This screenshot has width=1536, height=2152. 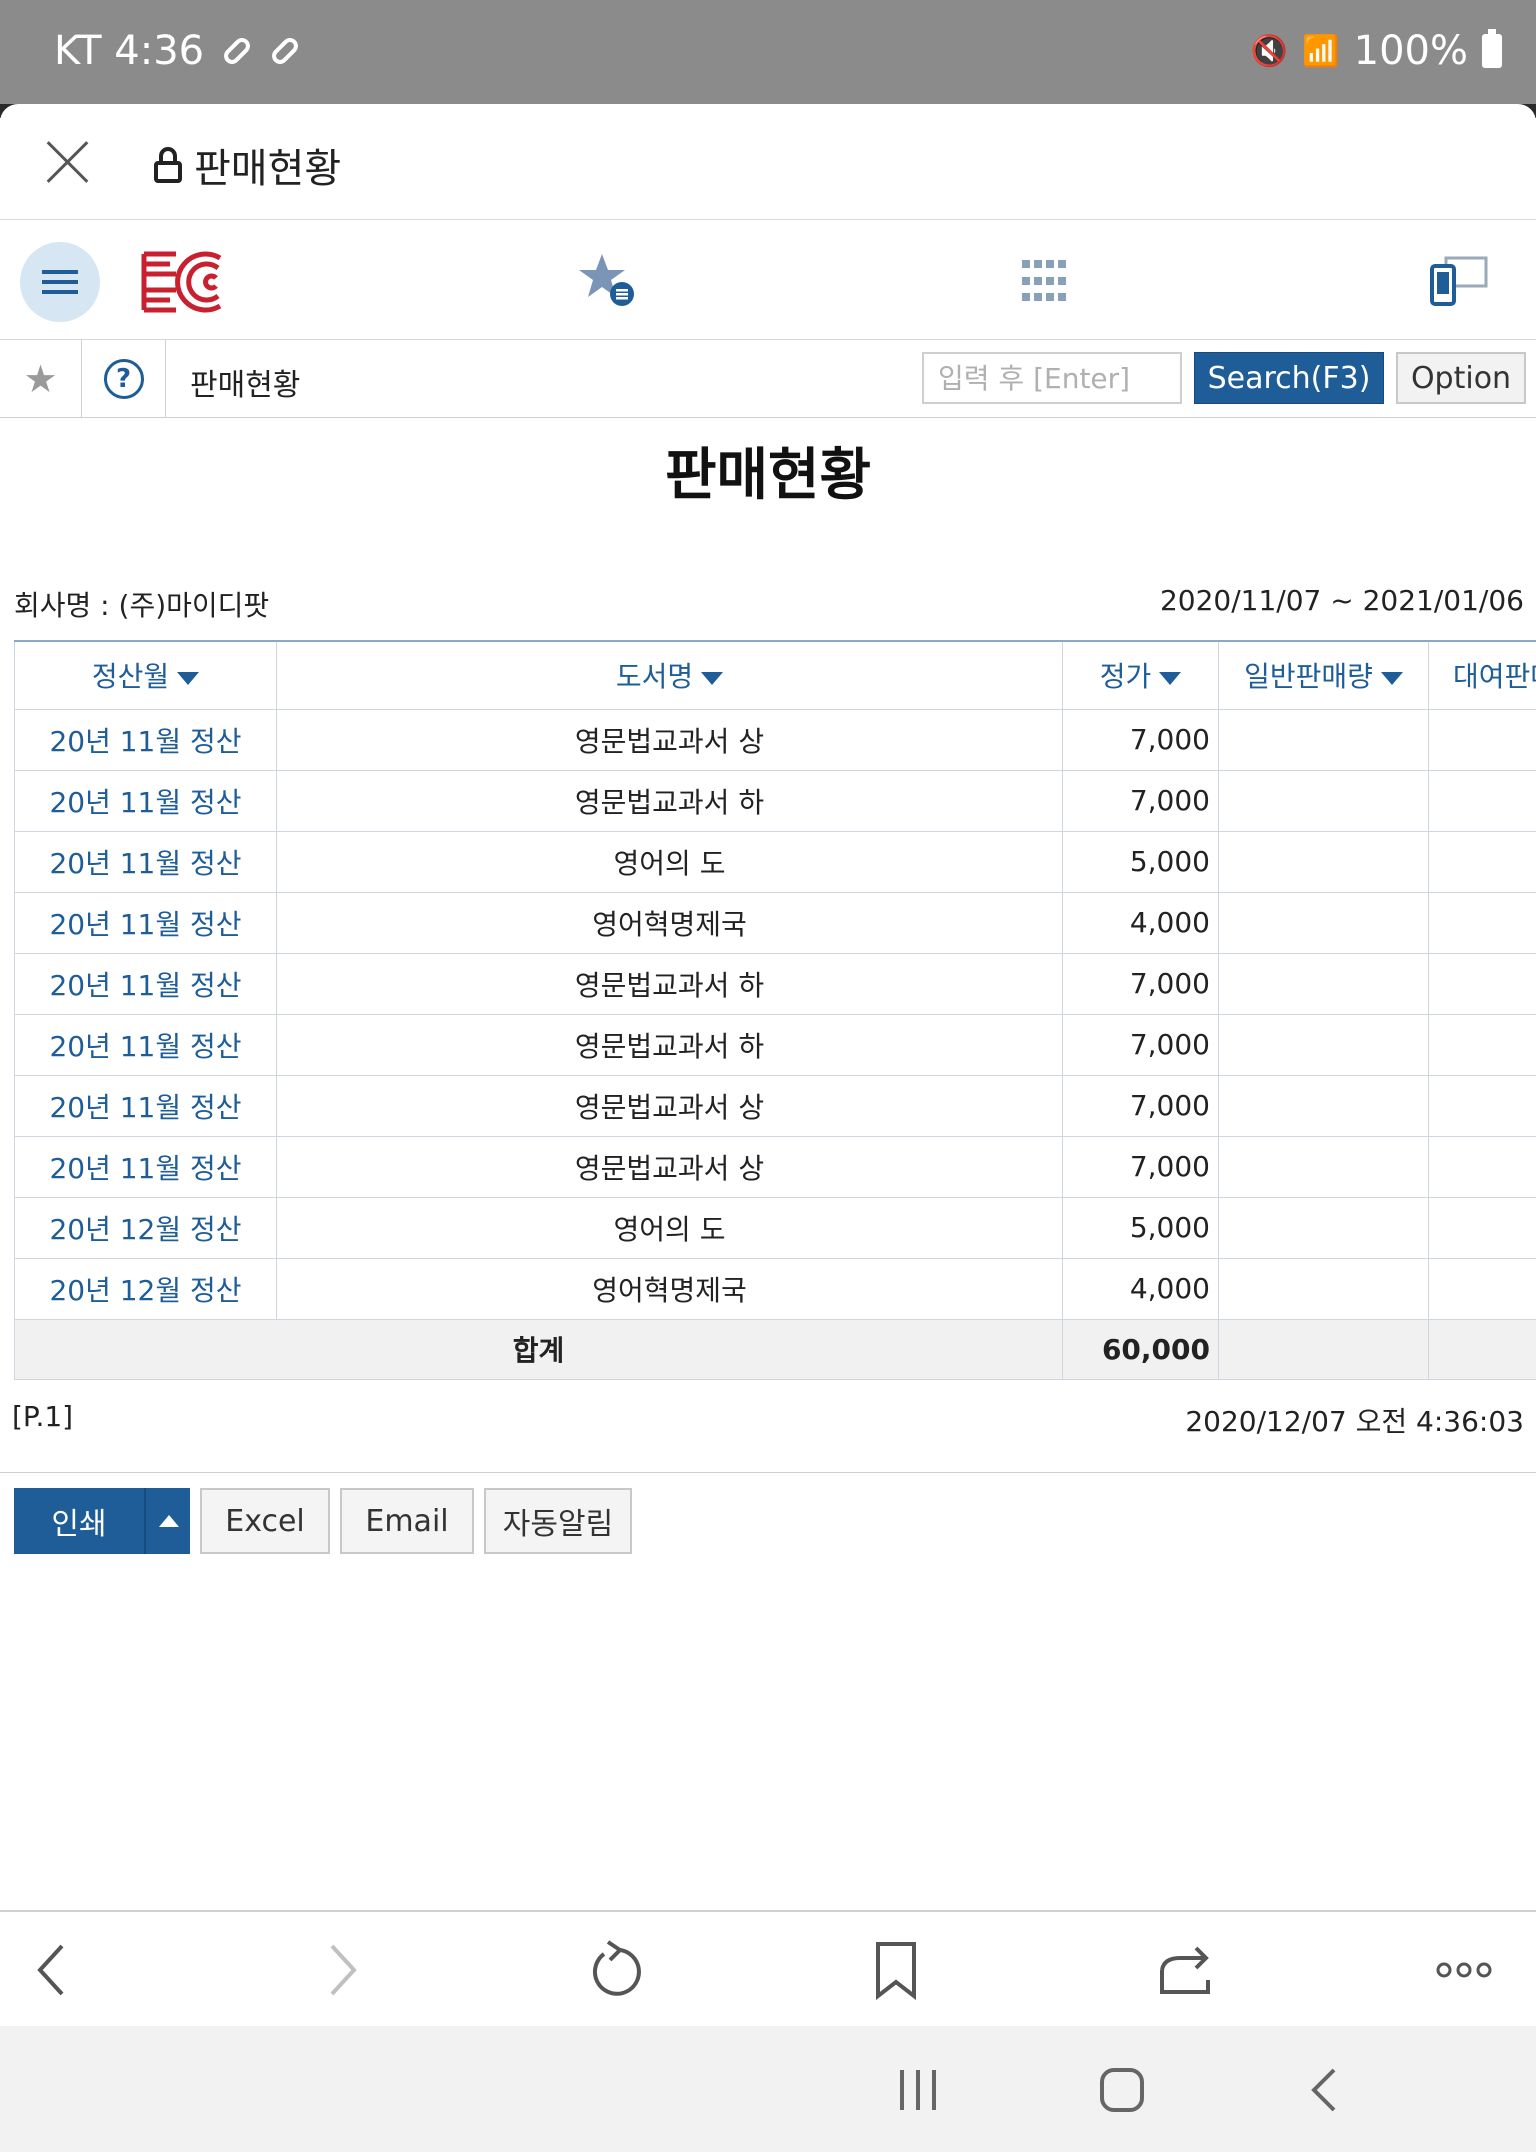 I want to click on system-back-icon, so click(x=1326, y=2090).